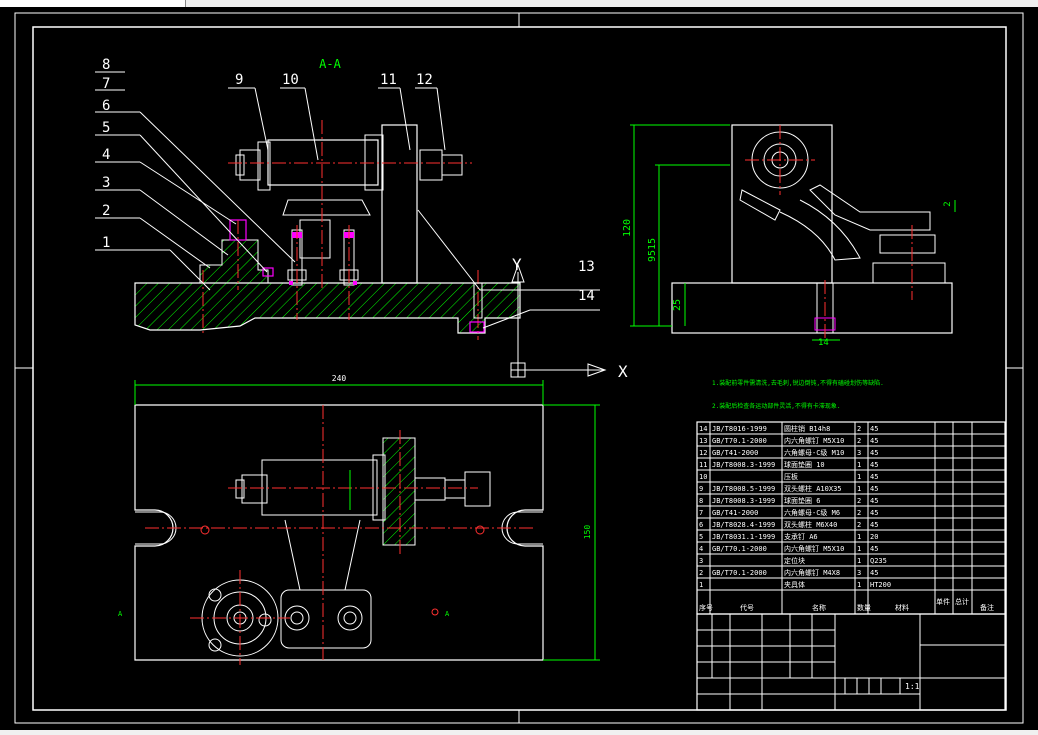  I want to click on balloon-11: 11, so click(388, 80).